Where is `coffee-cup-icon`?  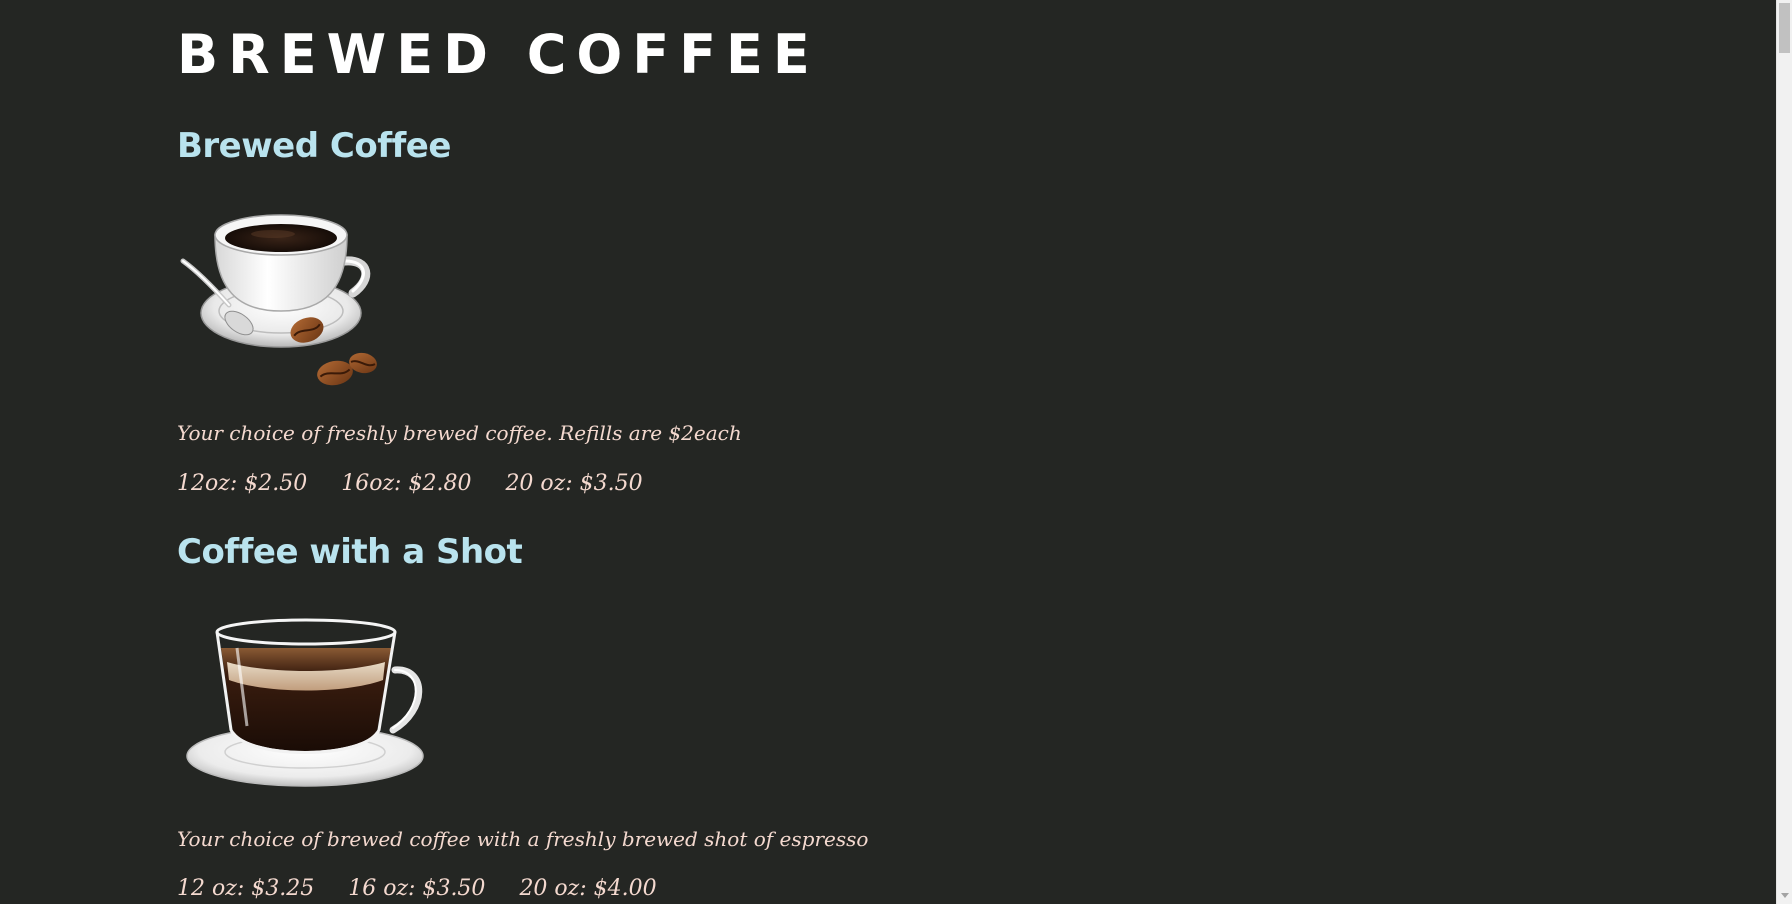 coffee-cup-icon is located at coordinates (278, 300).